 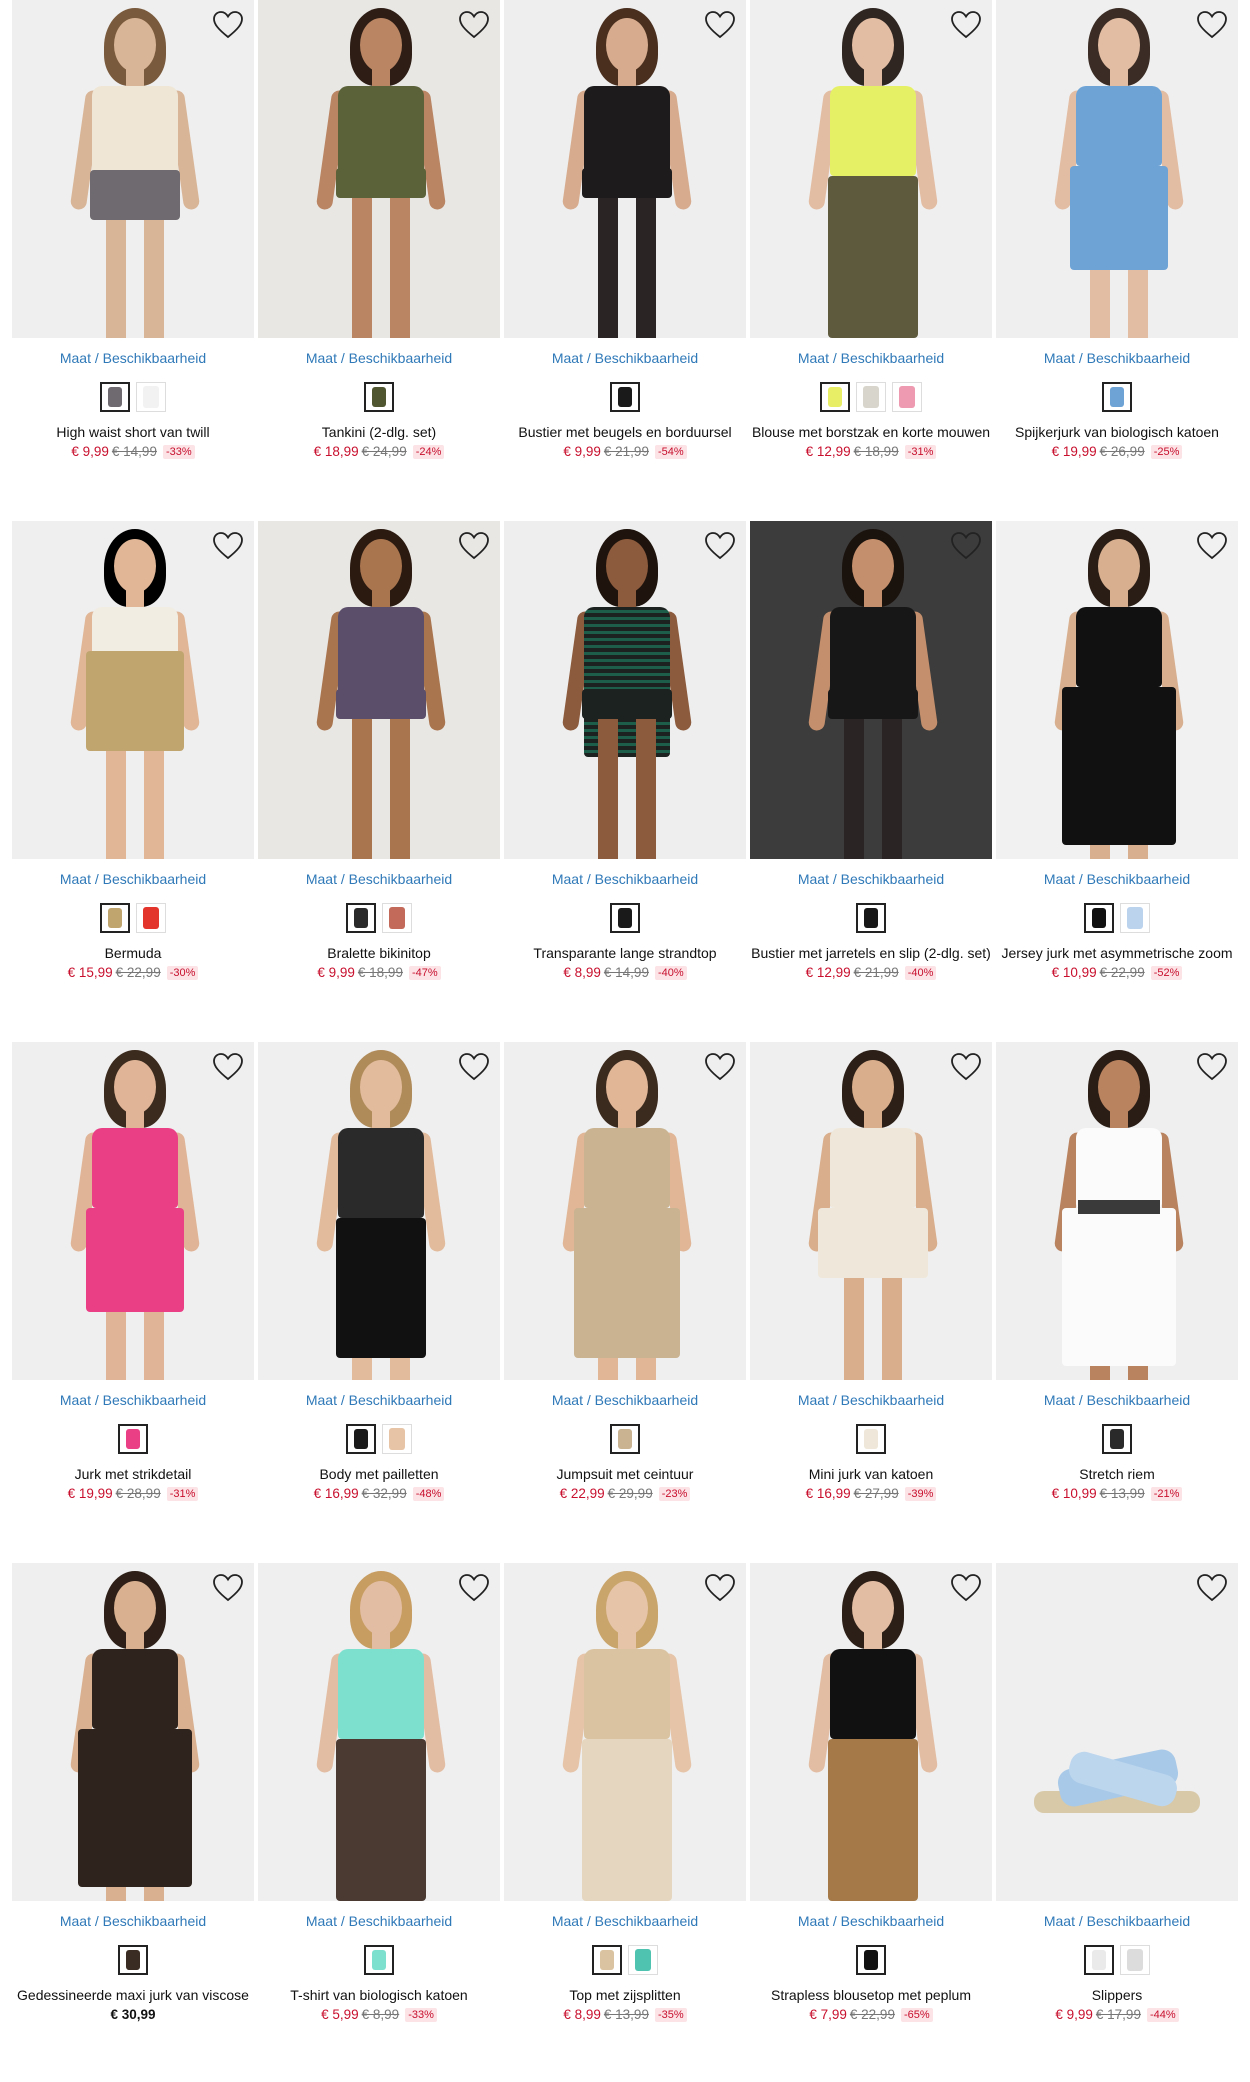 I want to click on product-name: Mini jurk van katoen, so click(x=871, y=1474).